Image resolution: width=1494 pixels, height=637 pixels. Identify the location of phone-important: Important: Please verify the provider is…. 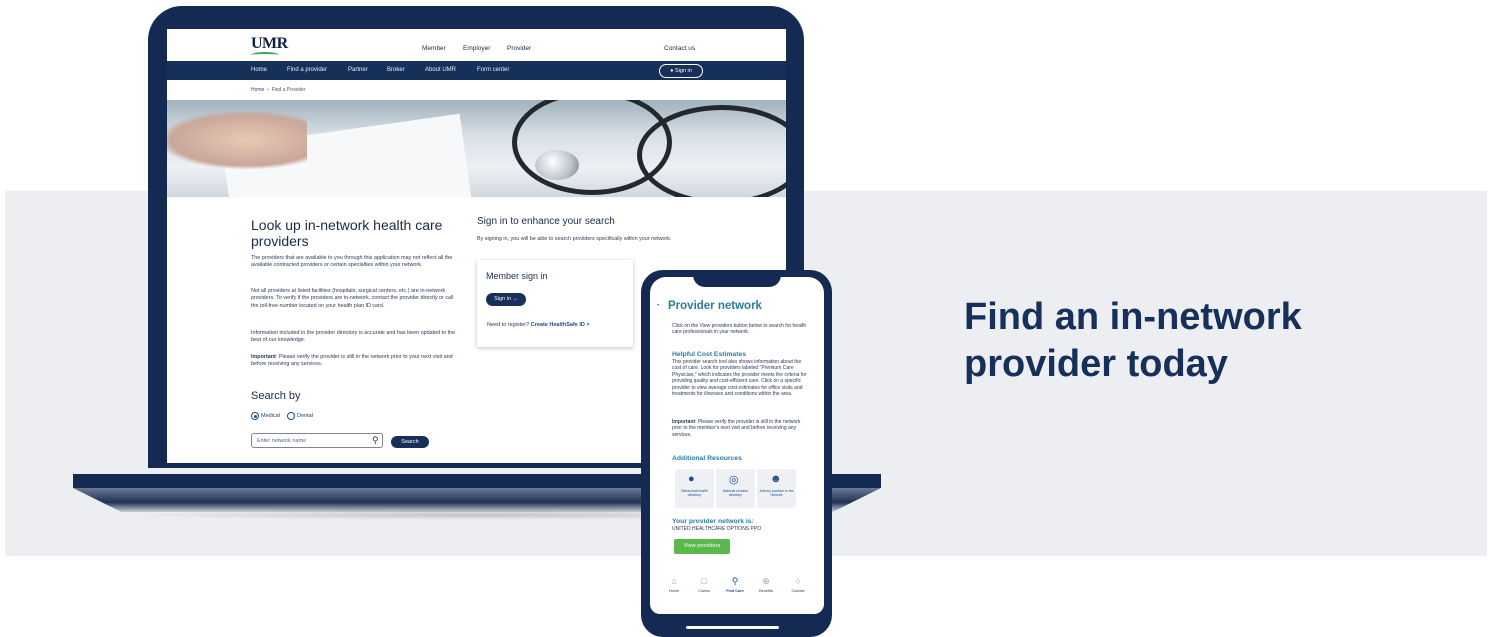
(741, 428).